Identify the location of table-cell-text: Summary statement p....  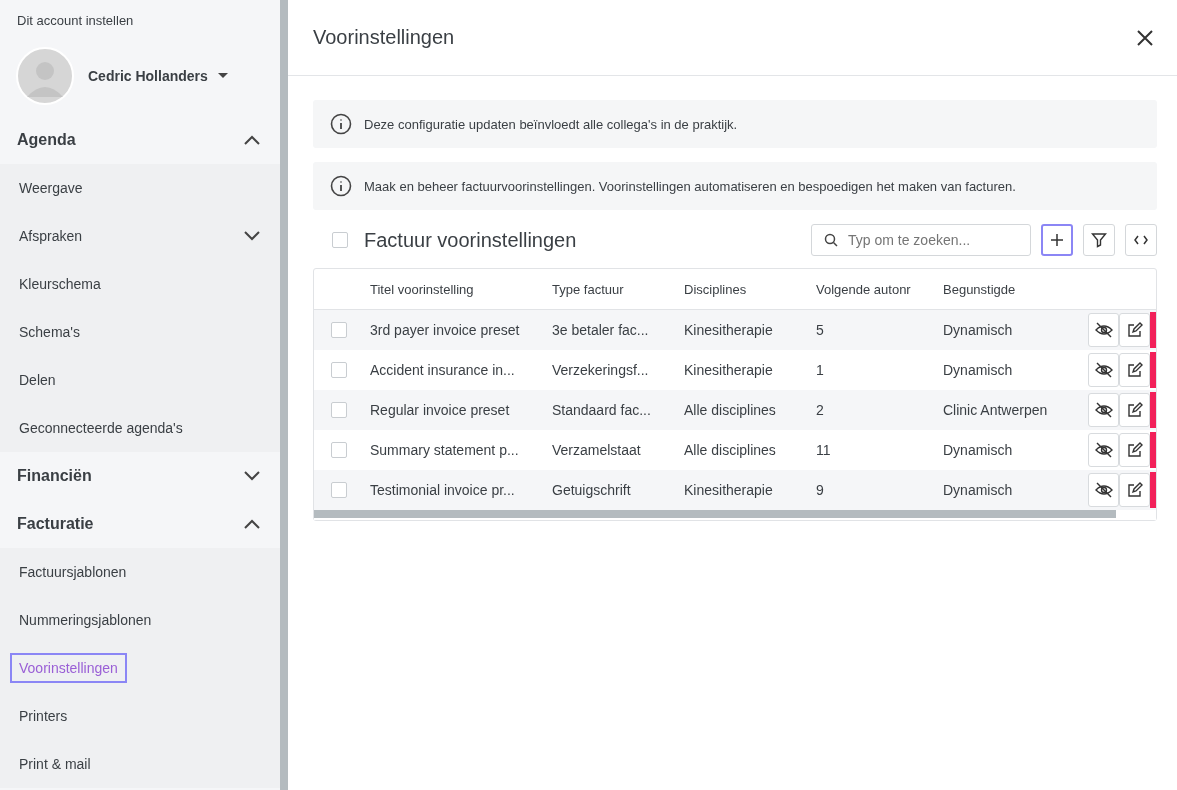
(445, 450).